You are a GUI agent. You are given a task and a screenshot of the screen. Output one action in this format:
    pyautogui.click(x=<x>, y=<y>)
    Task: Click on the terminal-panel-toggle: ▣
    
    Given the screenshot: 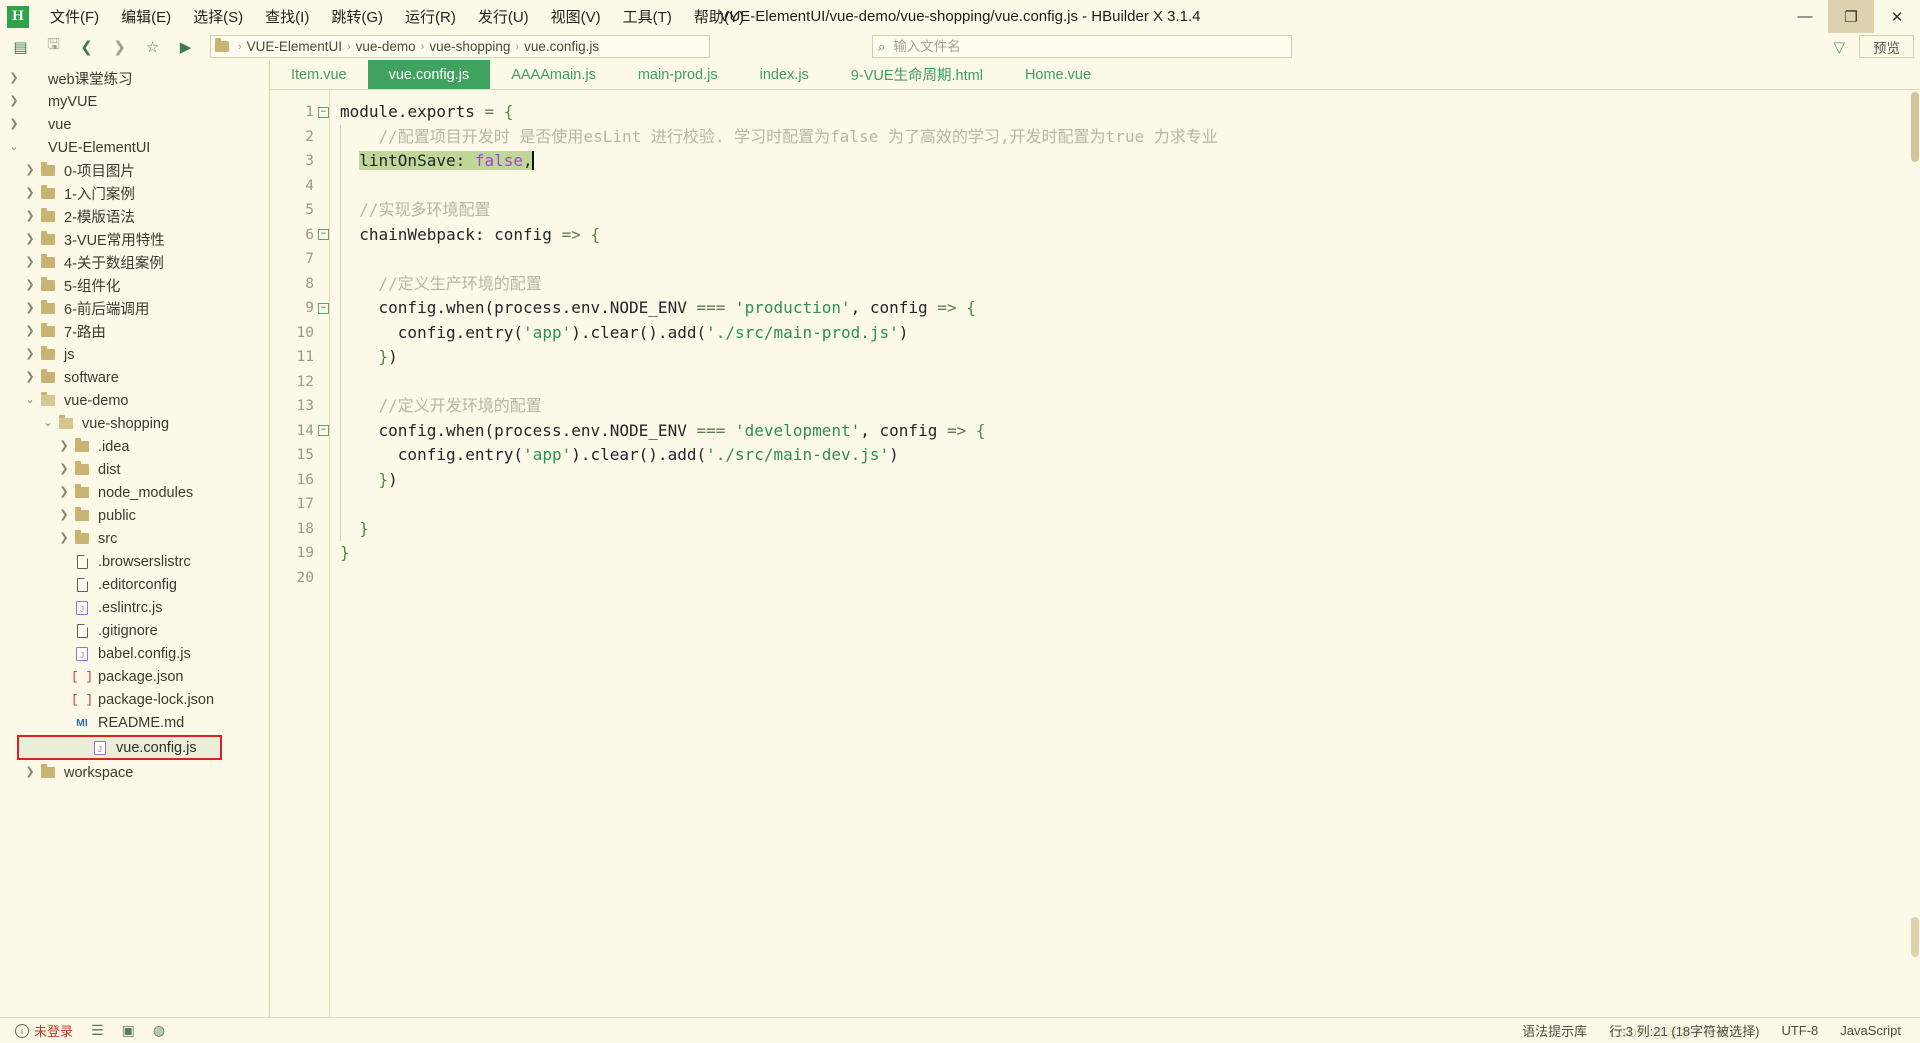 What is the action you would take?
    pyautogui.click(x=128, y=1031)
    